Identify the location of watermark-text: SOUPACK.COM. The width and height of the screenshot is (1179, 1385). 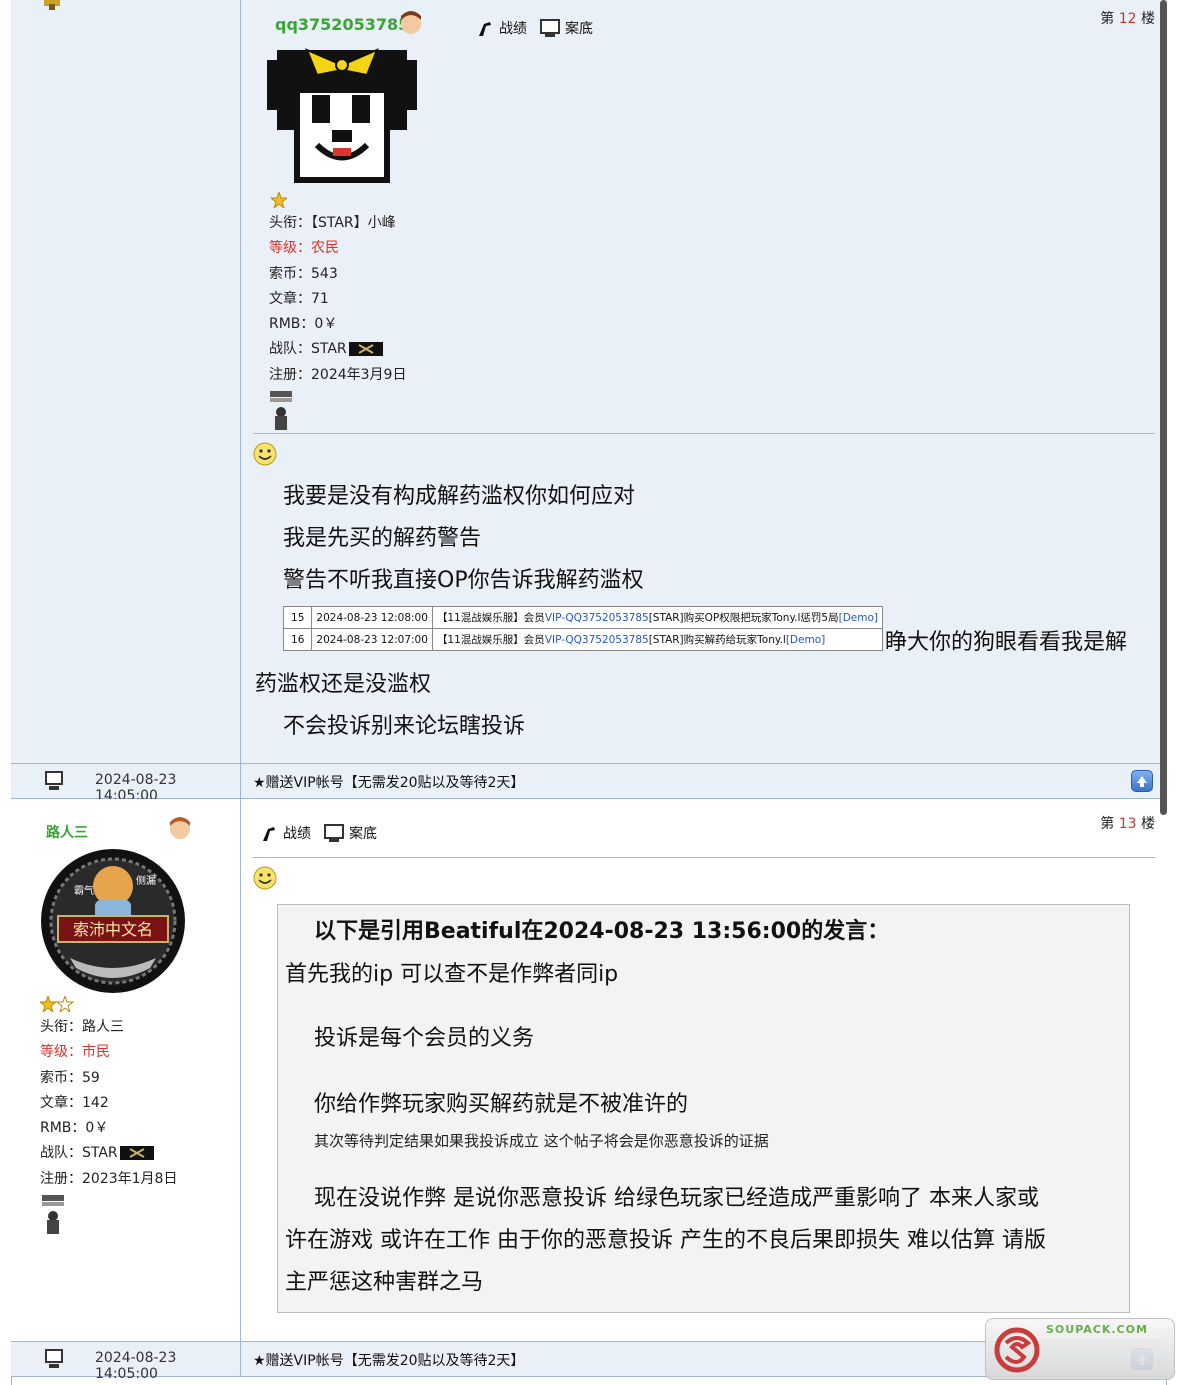
(1097, 1329).